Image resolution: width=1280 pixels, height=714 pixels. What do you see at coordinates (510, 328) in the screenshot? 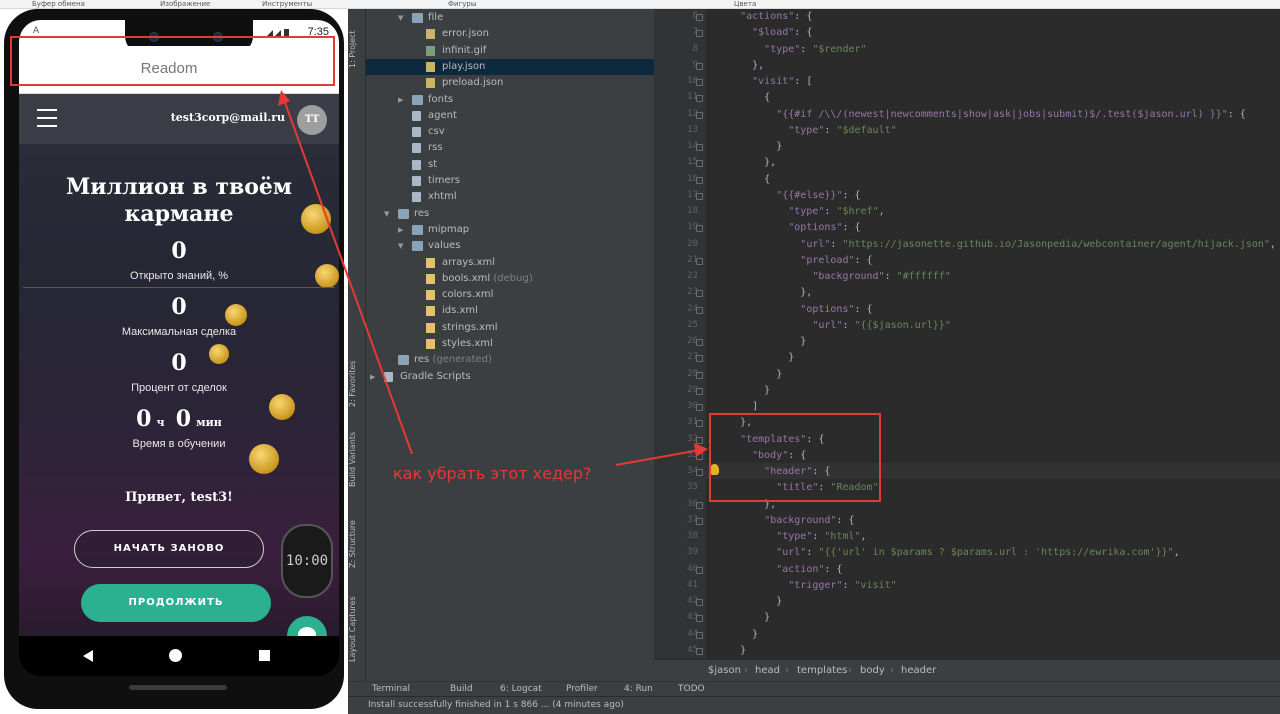
I see `tree-item: strings.xml` at bounding box center [510, 328].